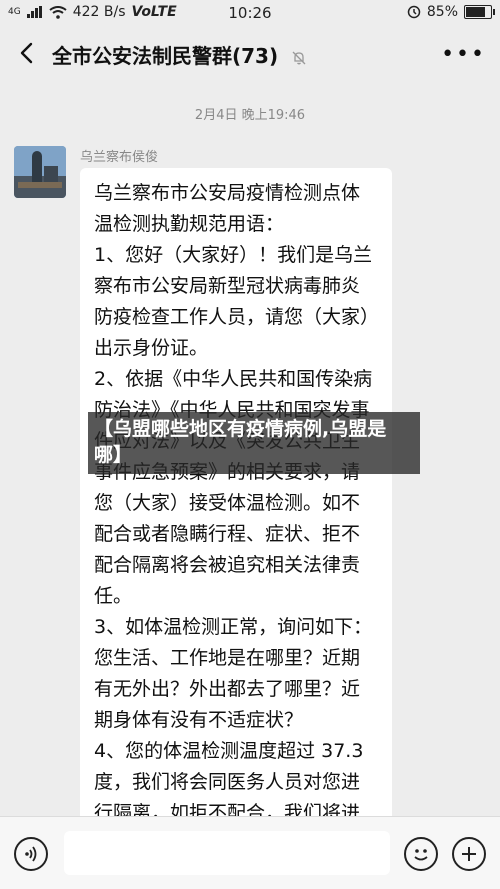 This screenshot has height=889, width=500. I want to click on emoji-button, so click(421, 854).